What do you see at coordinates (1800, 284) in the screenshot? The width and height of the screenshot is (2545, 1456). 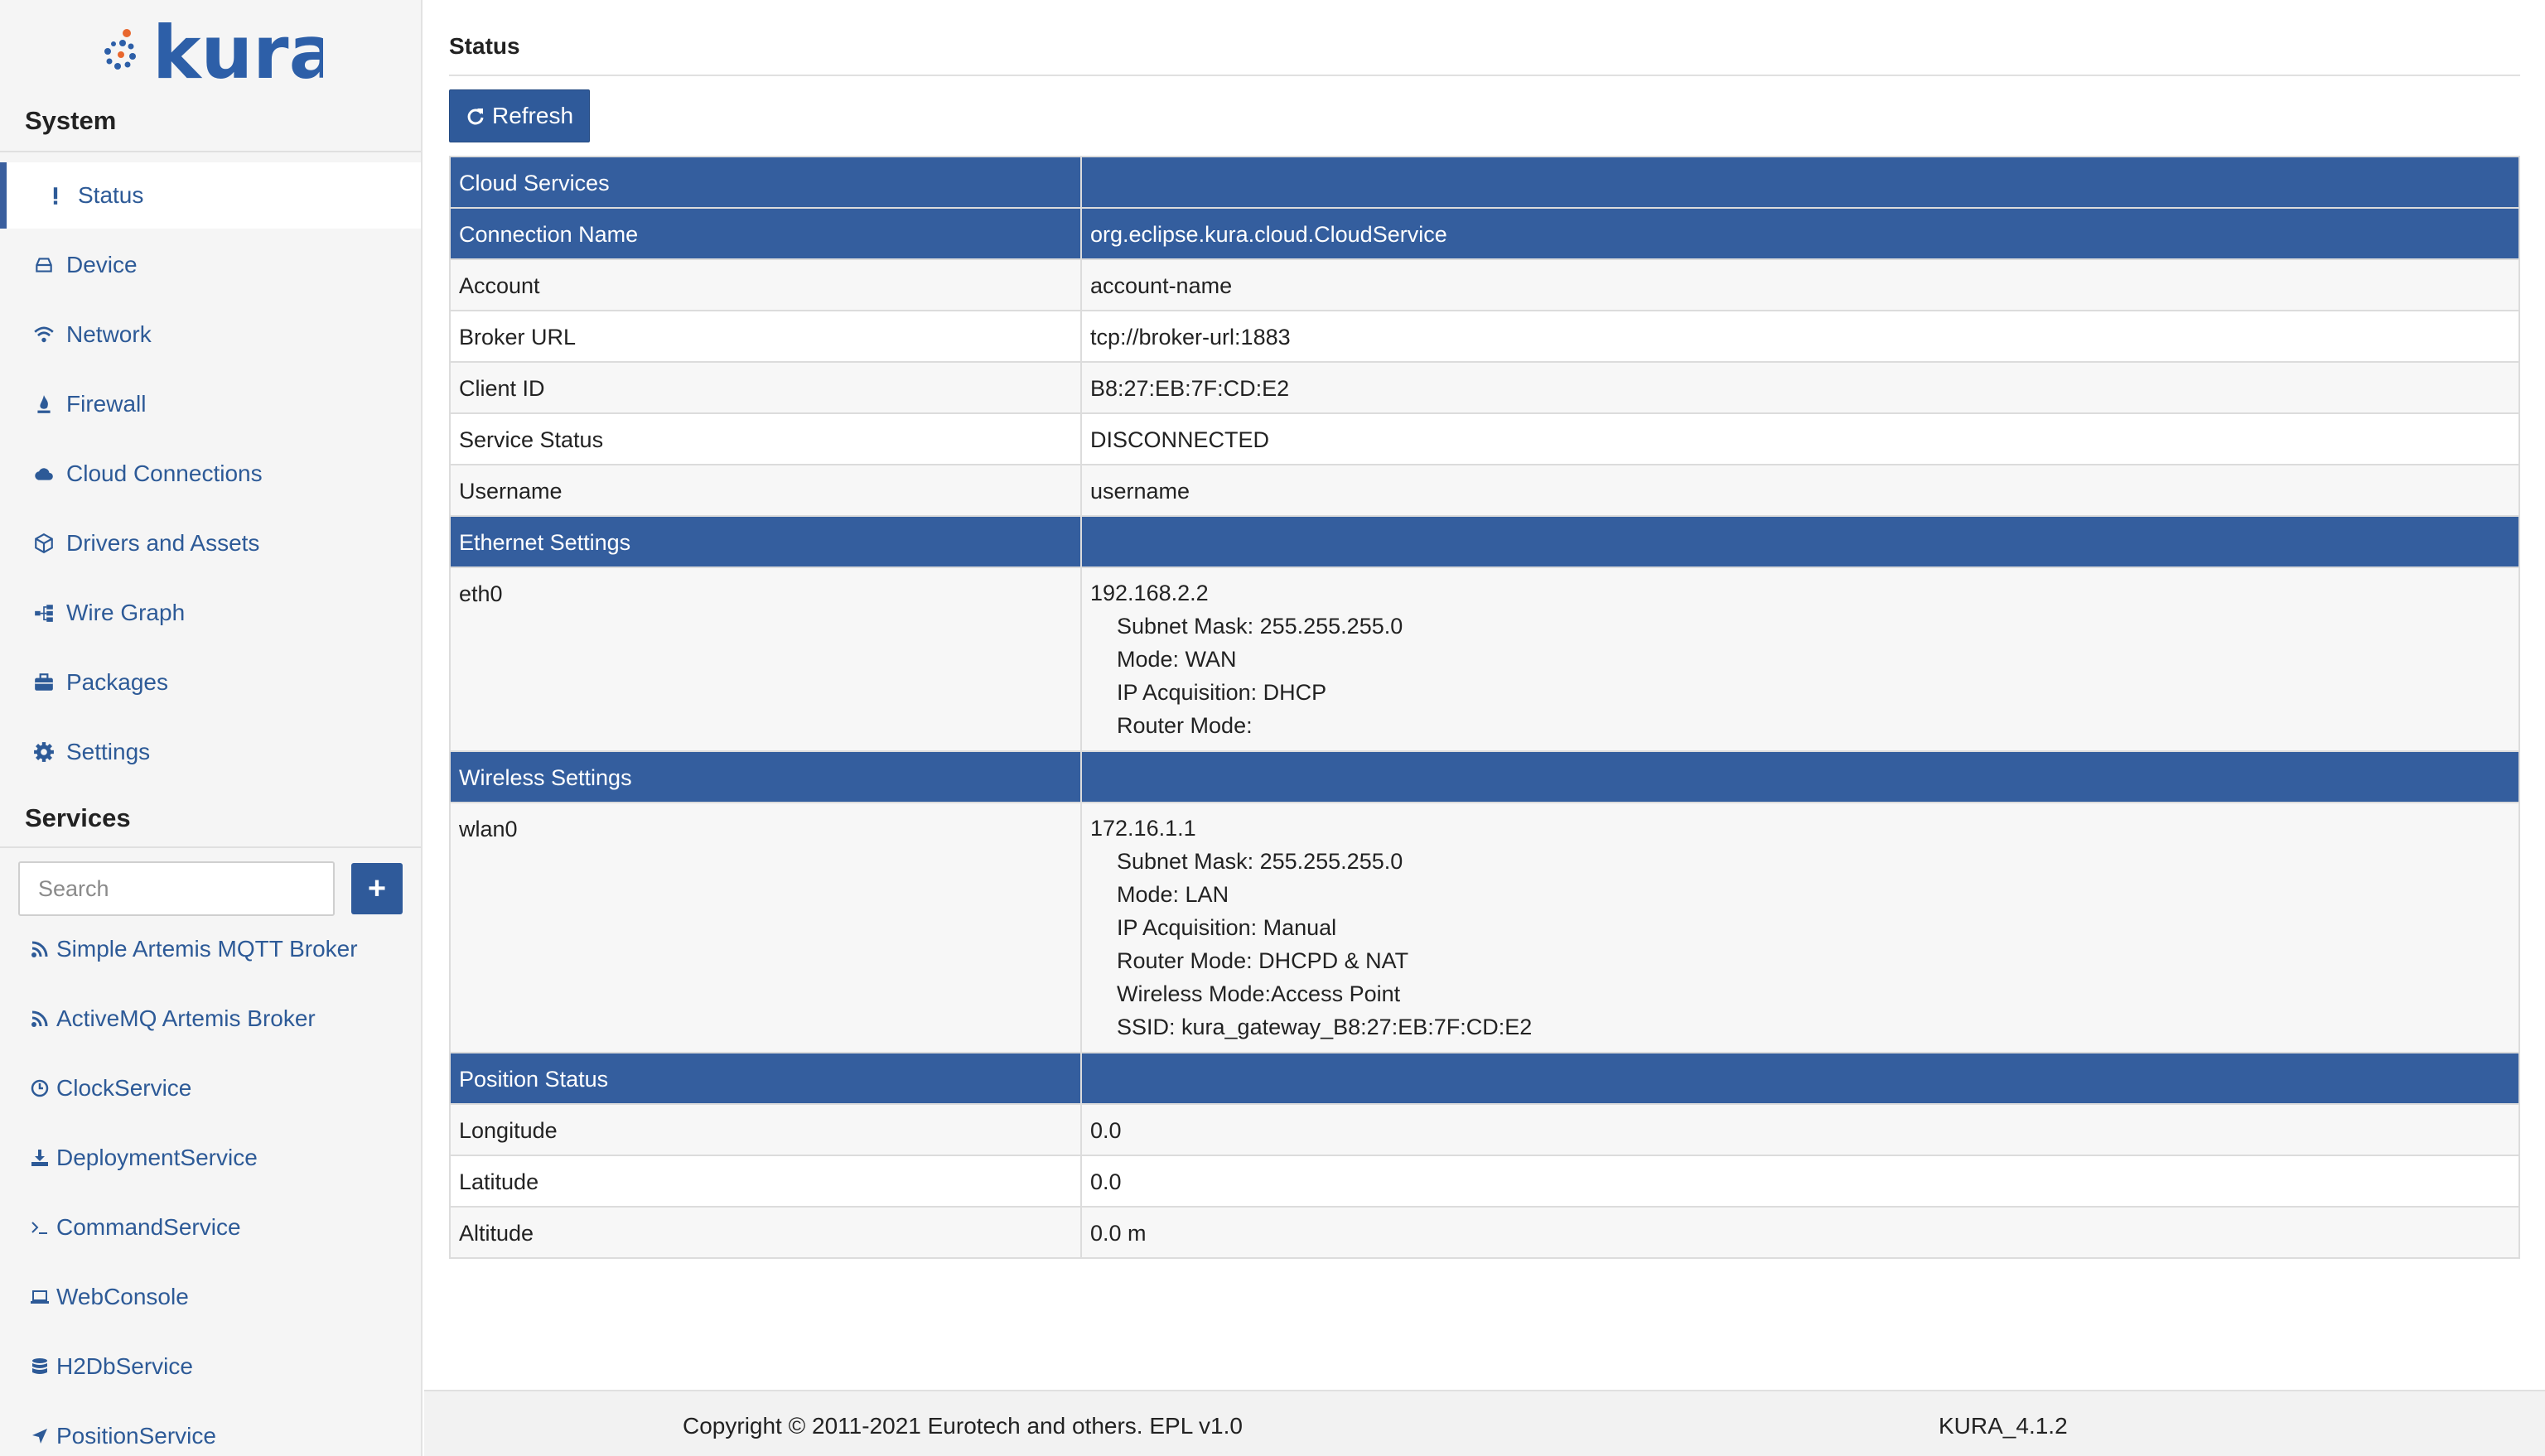 I see `row-value: account-name` at bounding box center [1800, 284].